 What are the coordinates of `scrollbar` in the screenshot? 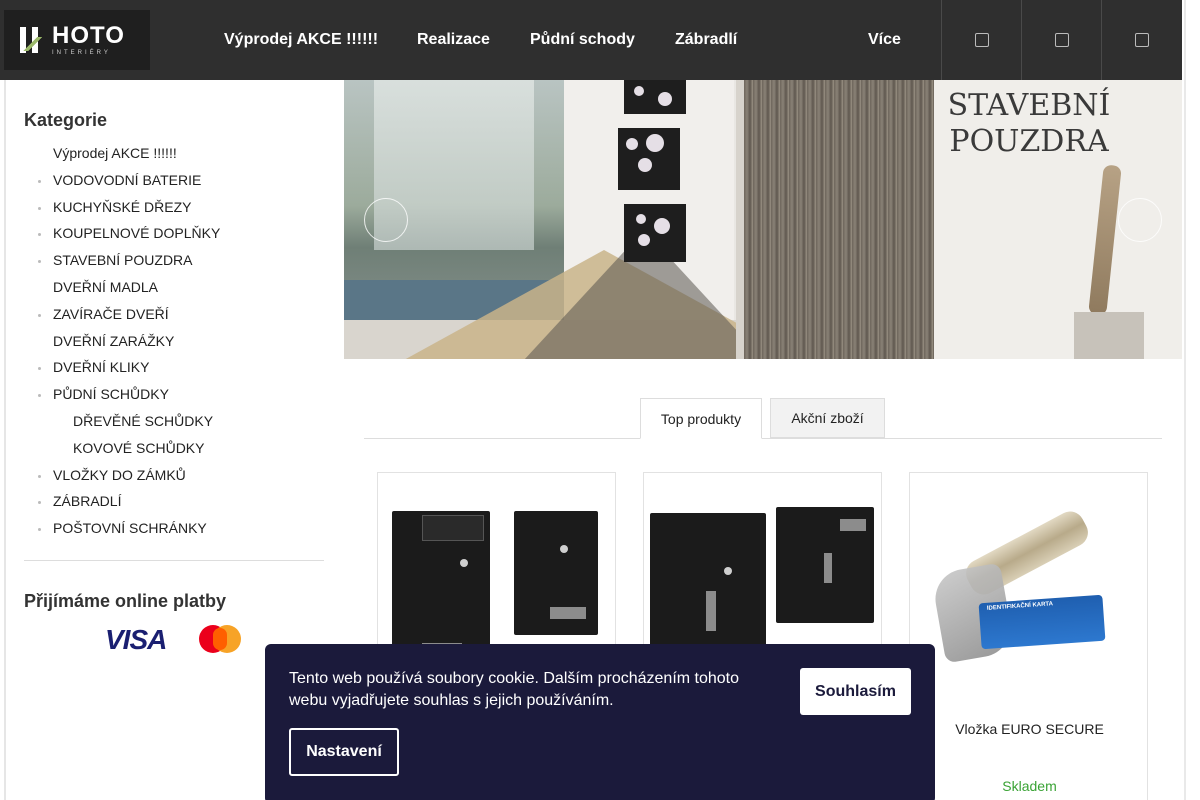 It's located at (1185, 400).